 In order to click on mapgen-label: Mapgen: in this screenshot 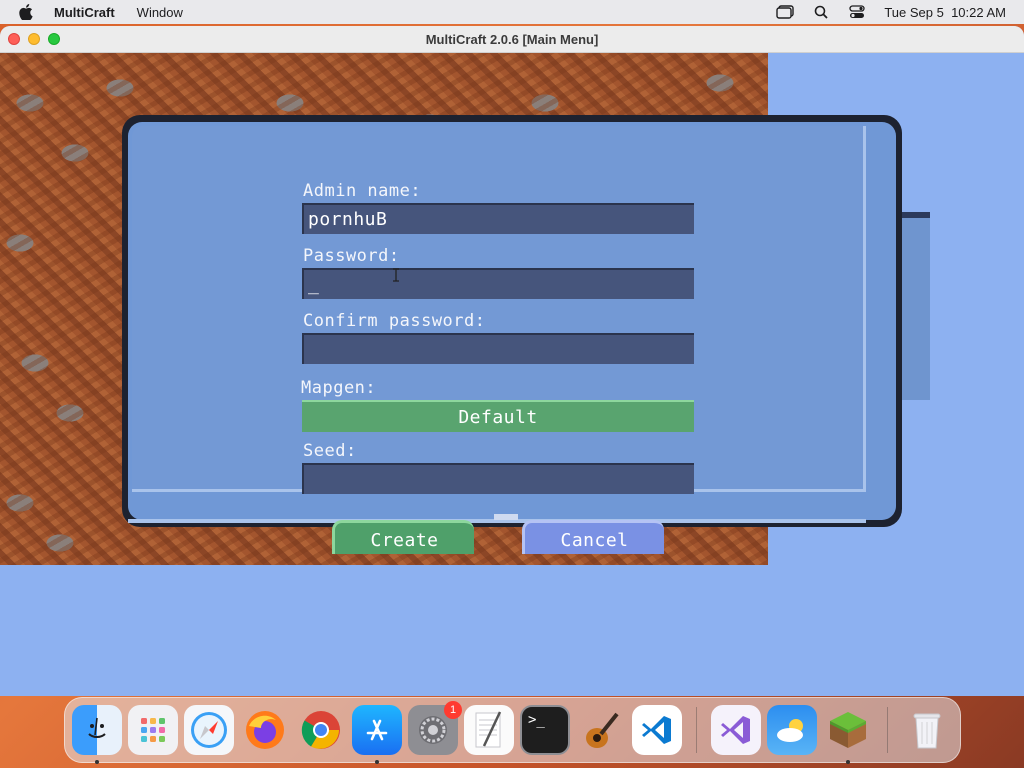, I will do `click(339, 388)`.